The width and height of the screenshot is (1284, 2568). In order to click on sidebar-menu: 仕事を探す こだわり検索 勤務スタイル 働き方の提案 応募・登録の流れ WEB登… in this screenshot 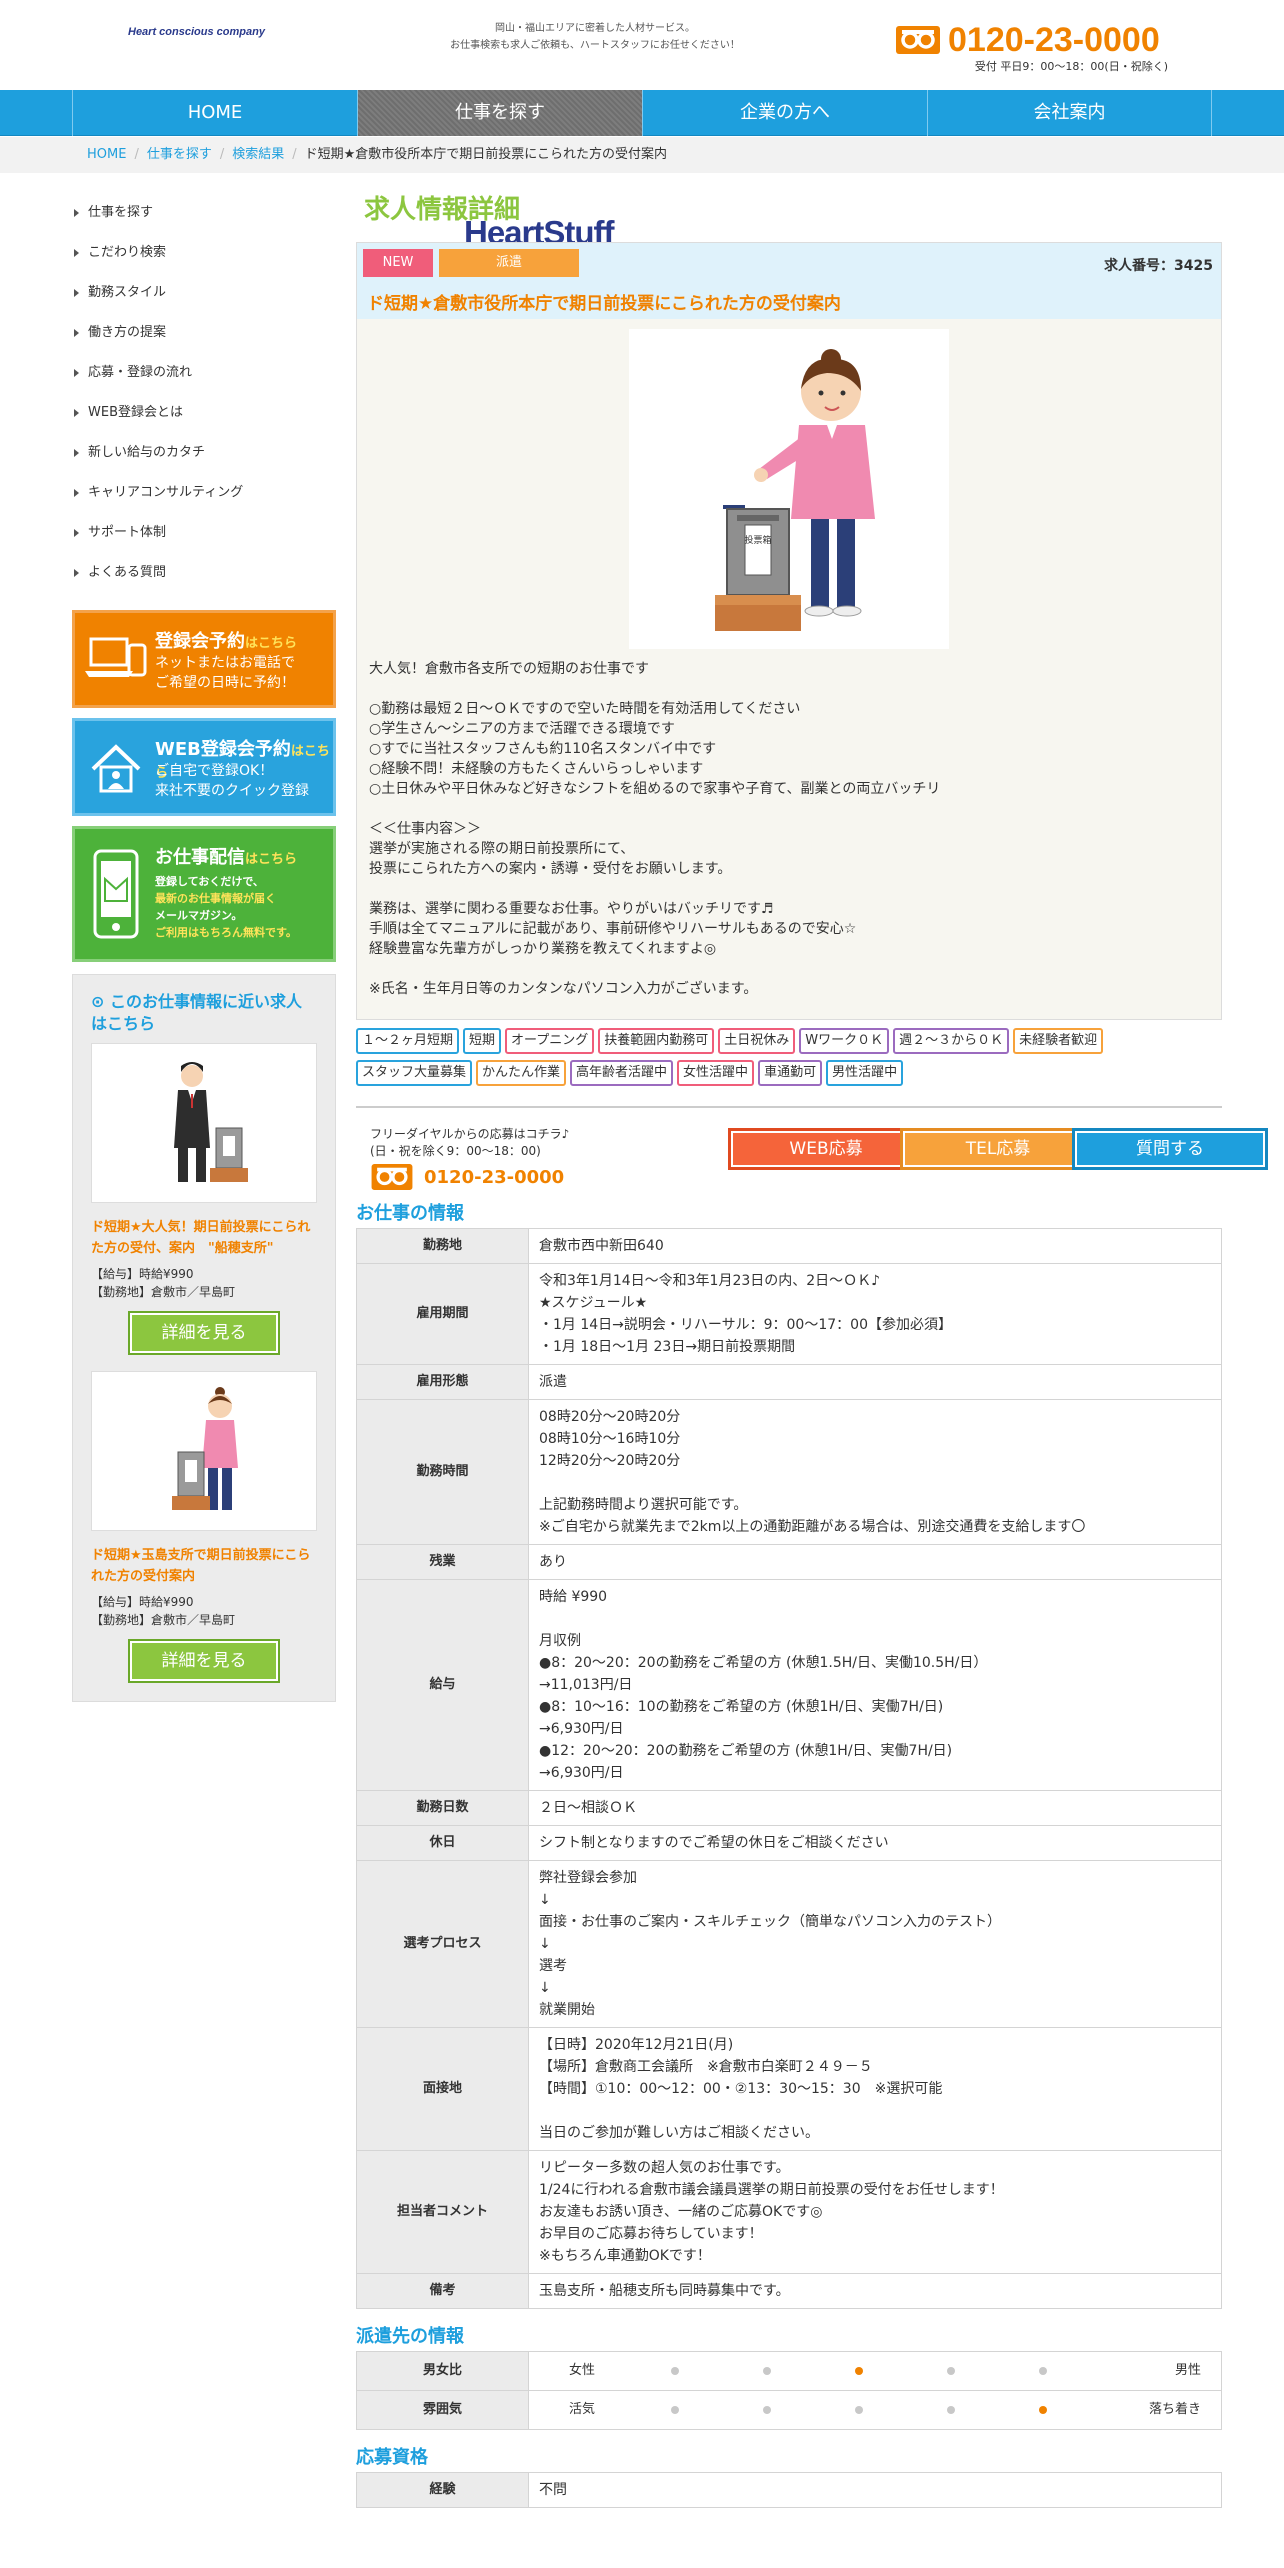, I will do `click(204, 400)`.